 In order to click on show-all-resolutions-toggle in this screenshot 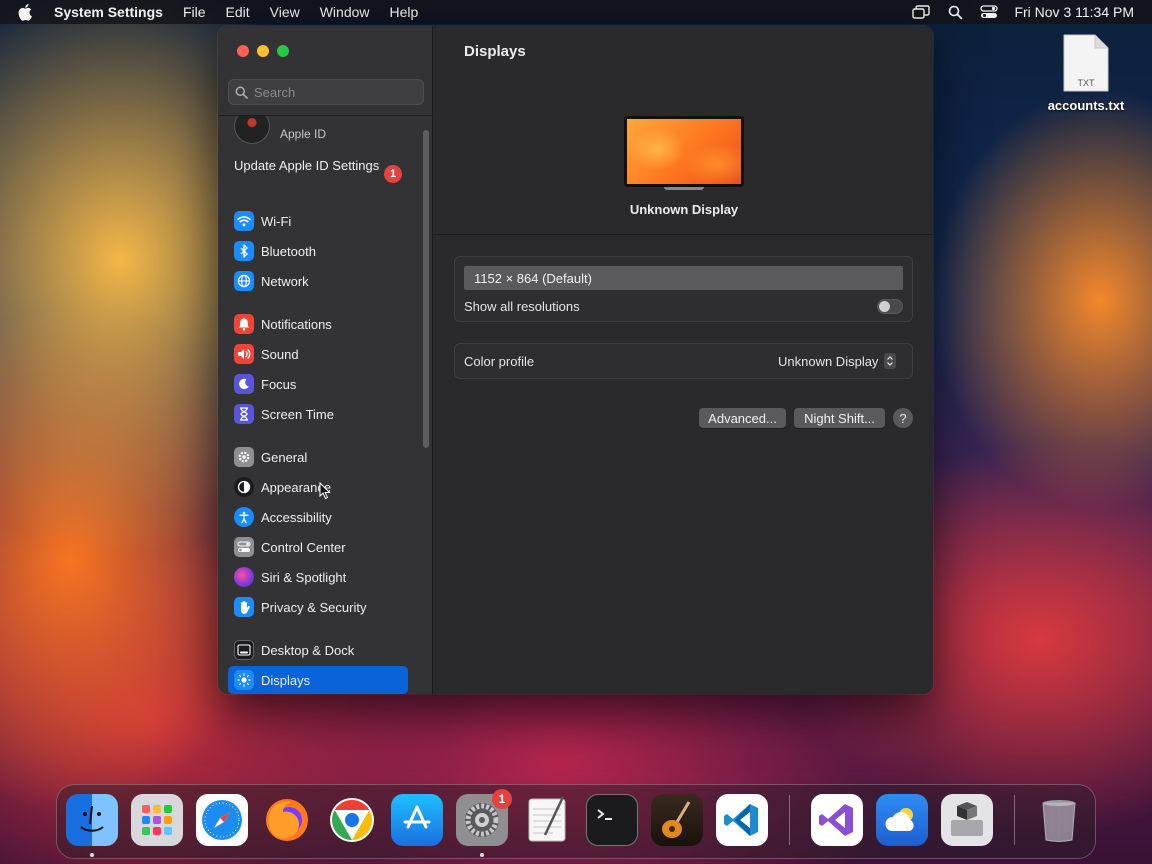, I will do `click(890, 306)`.